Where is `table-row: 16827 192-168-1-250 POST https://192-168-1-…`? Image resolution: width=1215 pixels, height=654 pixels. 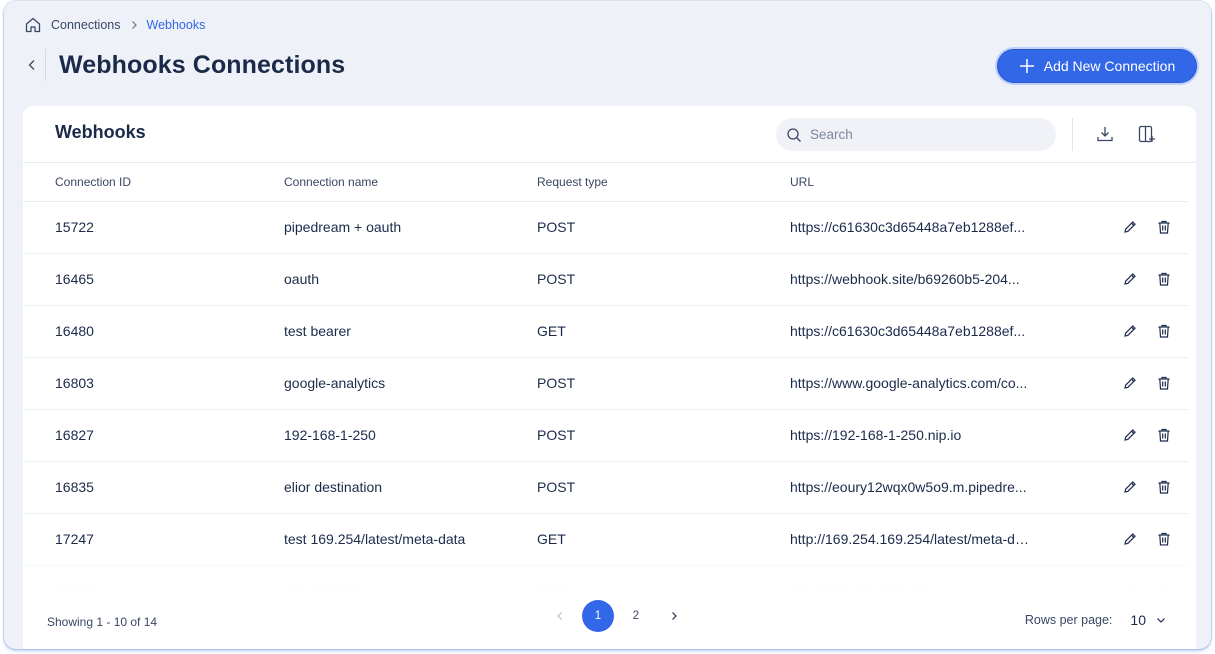
table-row: 16827 192-168-1-250 POST https://192-168-1-… is located at coordinates (605, 435).